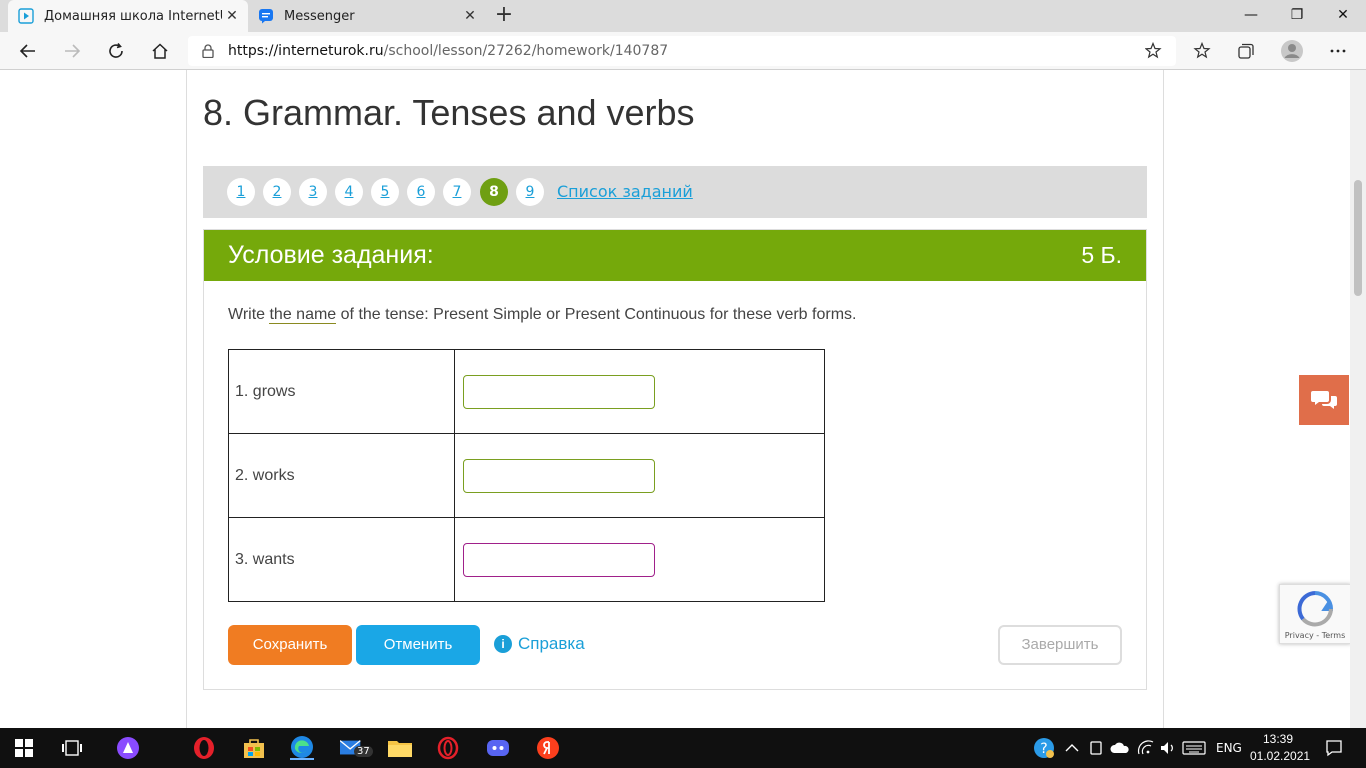 Image resolution: width=1366 pixels, height=768 pixels. What do you see at coordinates (241, 192) in the screenshot?
I see `page-link-1: 1` at bounding box center [241, 192].